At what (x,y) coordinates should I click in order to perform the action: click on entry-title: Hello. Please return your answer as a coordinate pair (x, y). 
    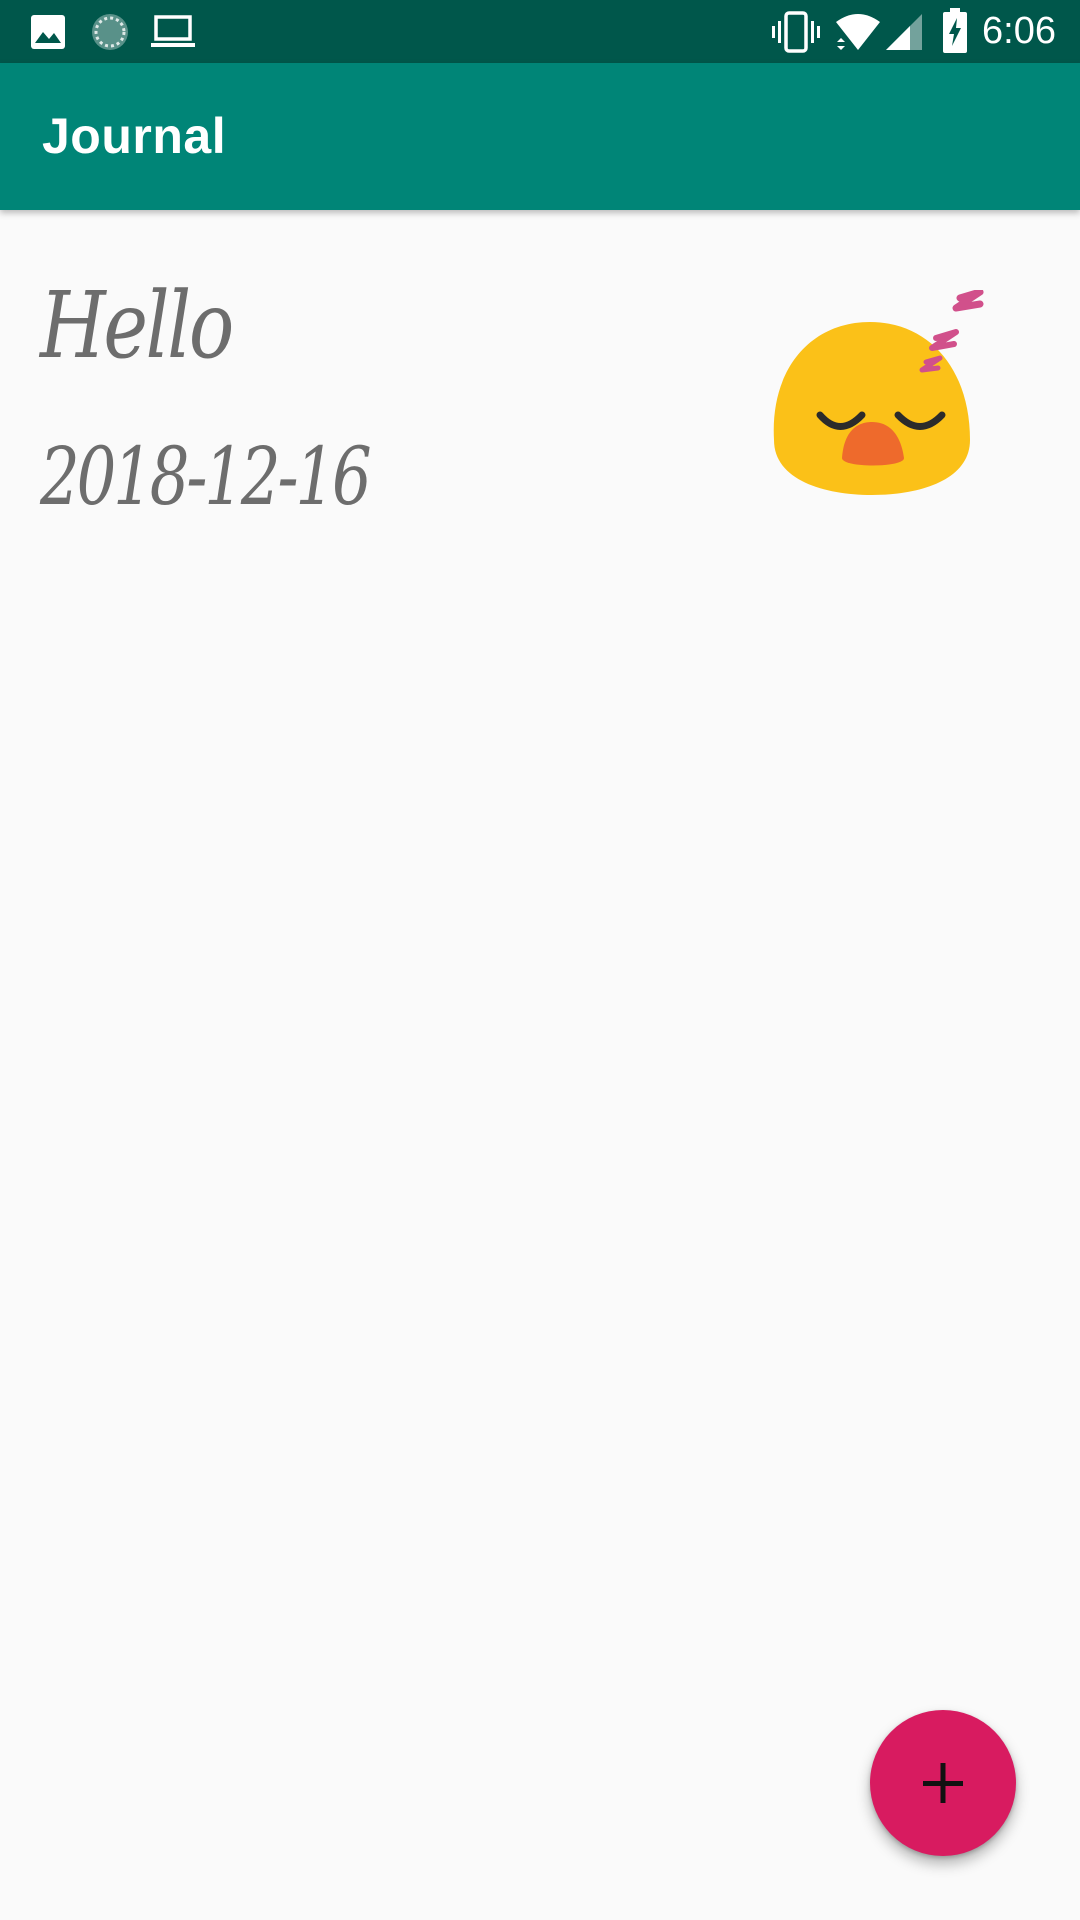
    Looking at the image, I should click on (137, 325).